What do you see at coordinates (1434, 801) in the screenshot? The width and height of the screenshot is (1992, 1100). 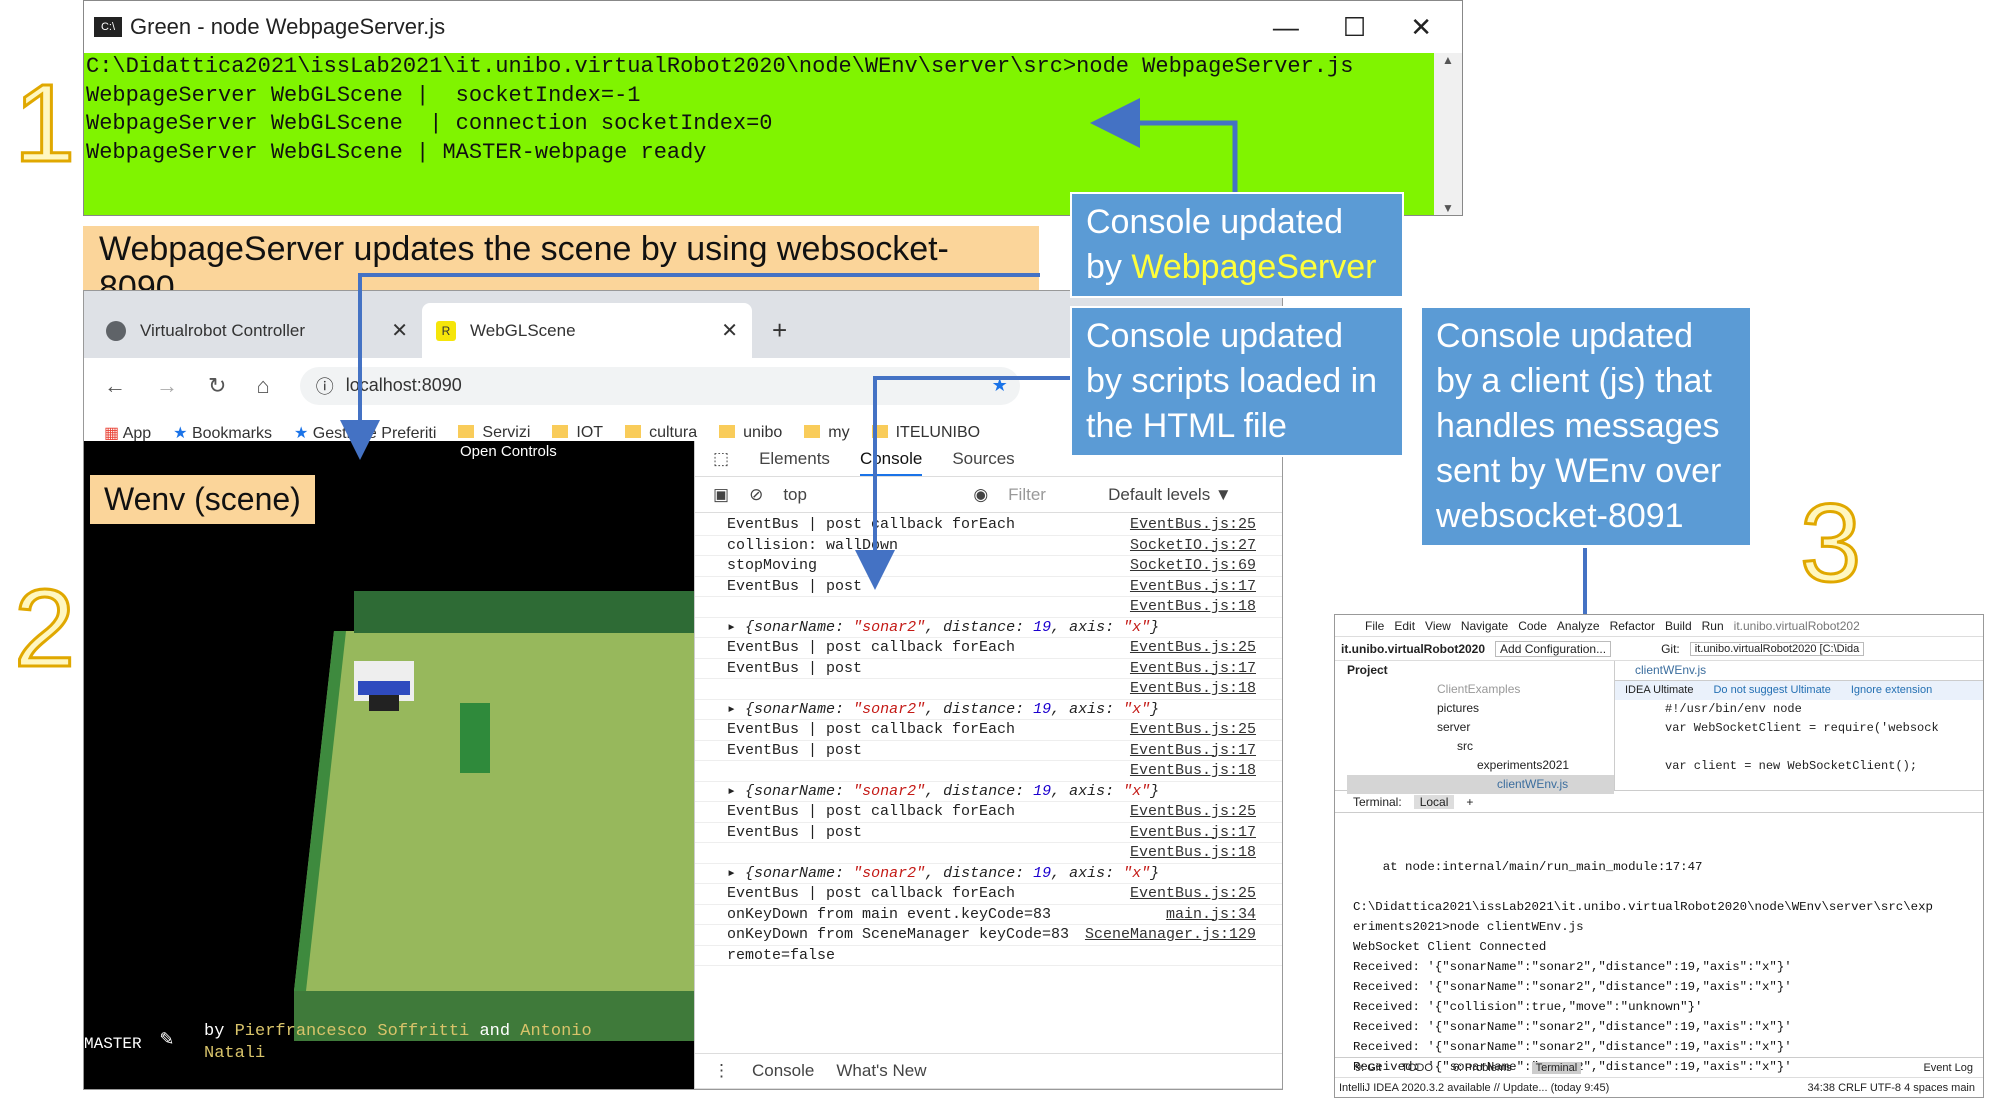 I see `terminal-tab-local: Local` at bounding box center [1434, 801].